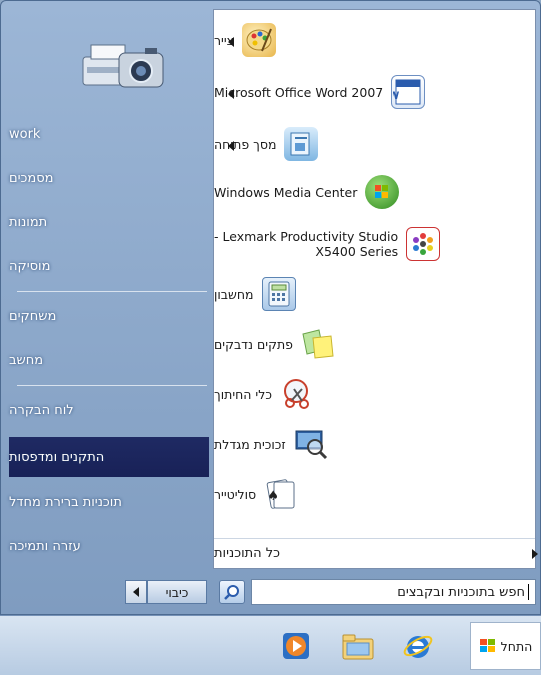 The image size is (541, 675). What do you see at coordinates (245, 144) in the screenshot?
I see `program-getting-started-label: מסך פתיחה` at bounding box center [245, 144].